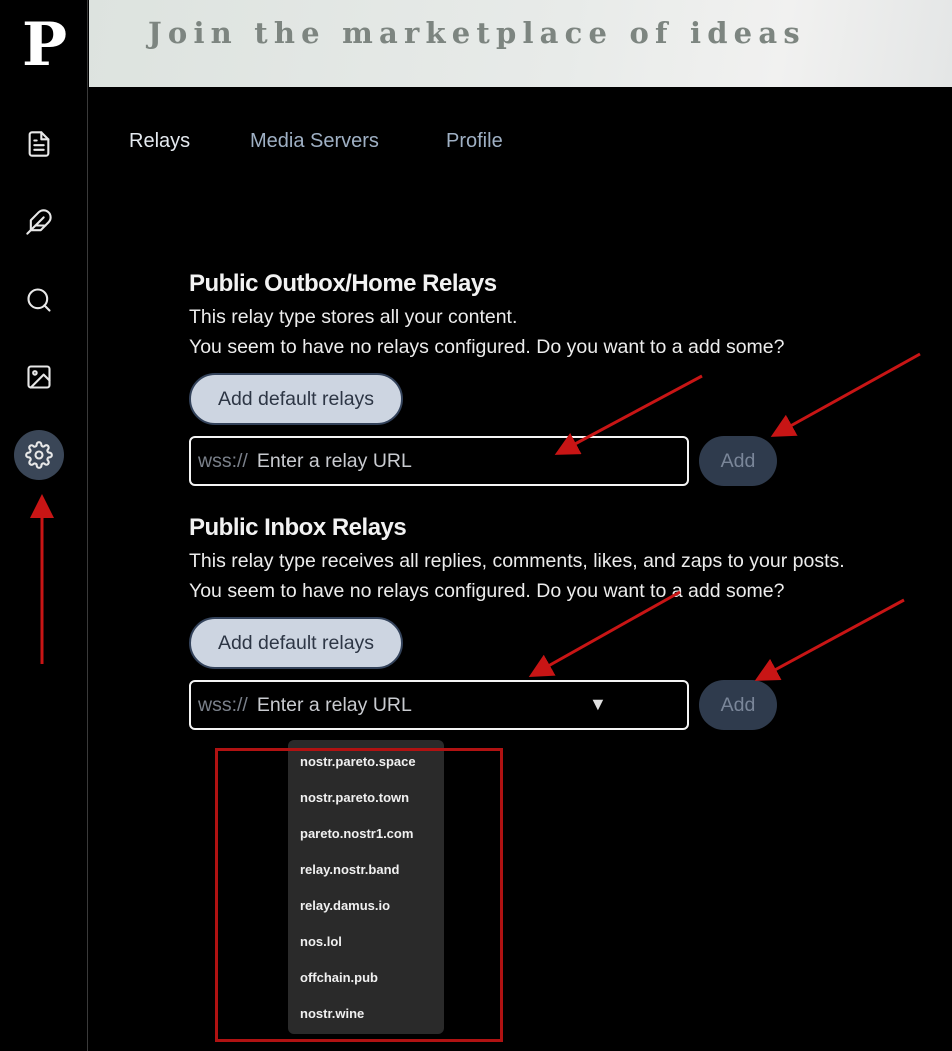 This screenshot has width=952, height=1051. I want to click on annotation-highlight-box, so click(359, 895).